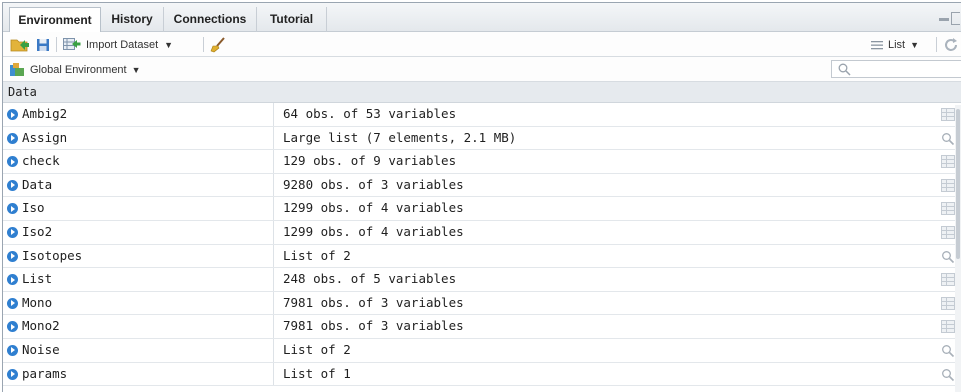  I want to click on import-dataset-label: Import Dataset, so click(122, 44).